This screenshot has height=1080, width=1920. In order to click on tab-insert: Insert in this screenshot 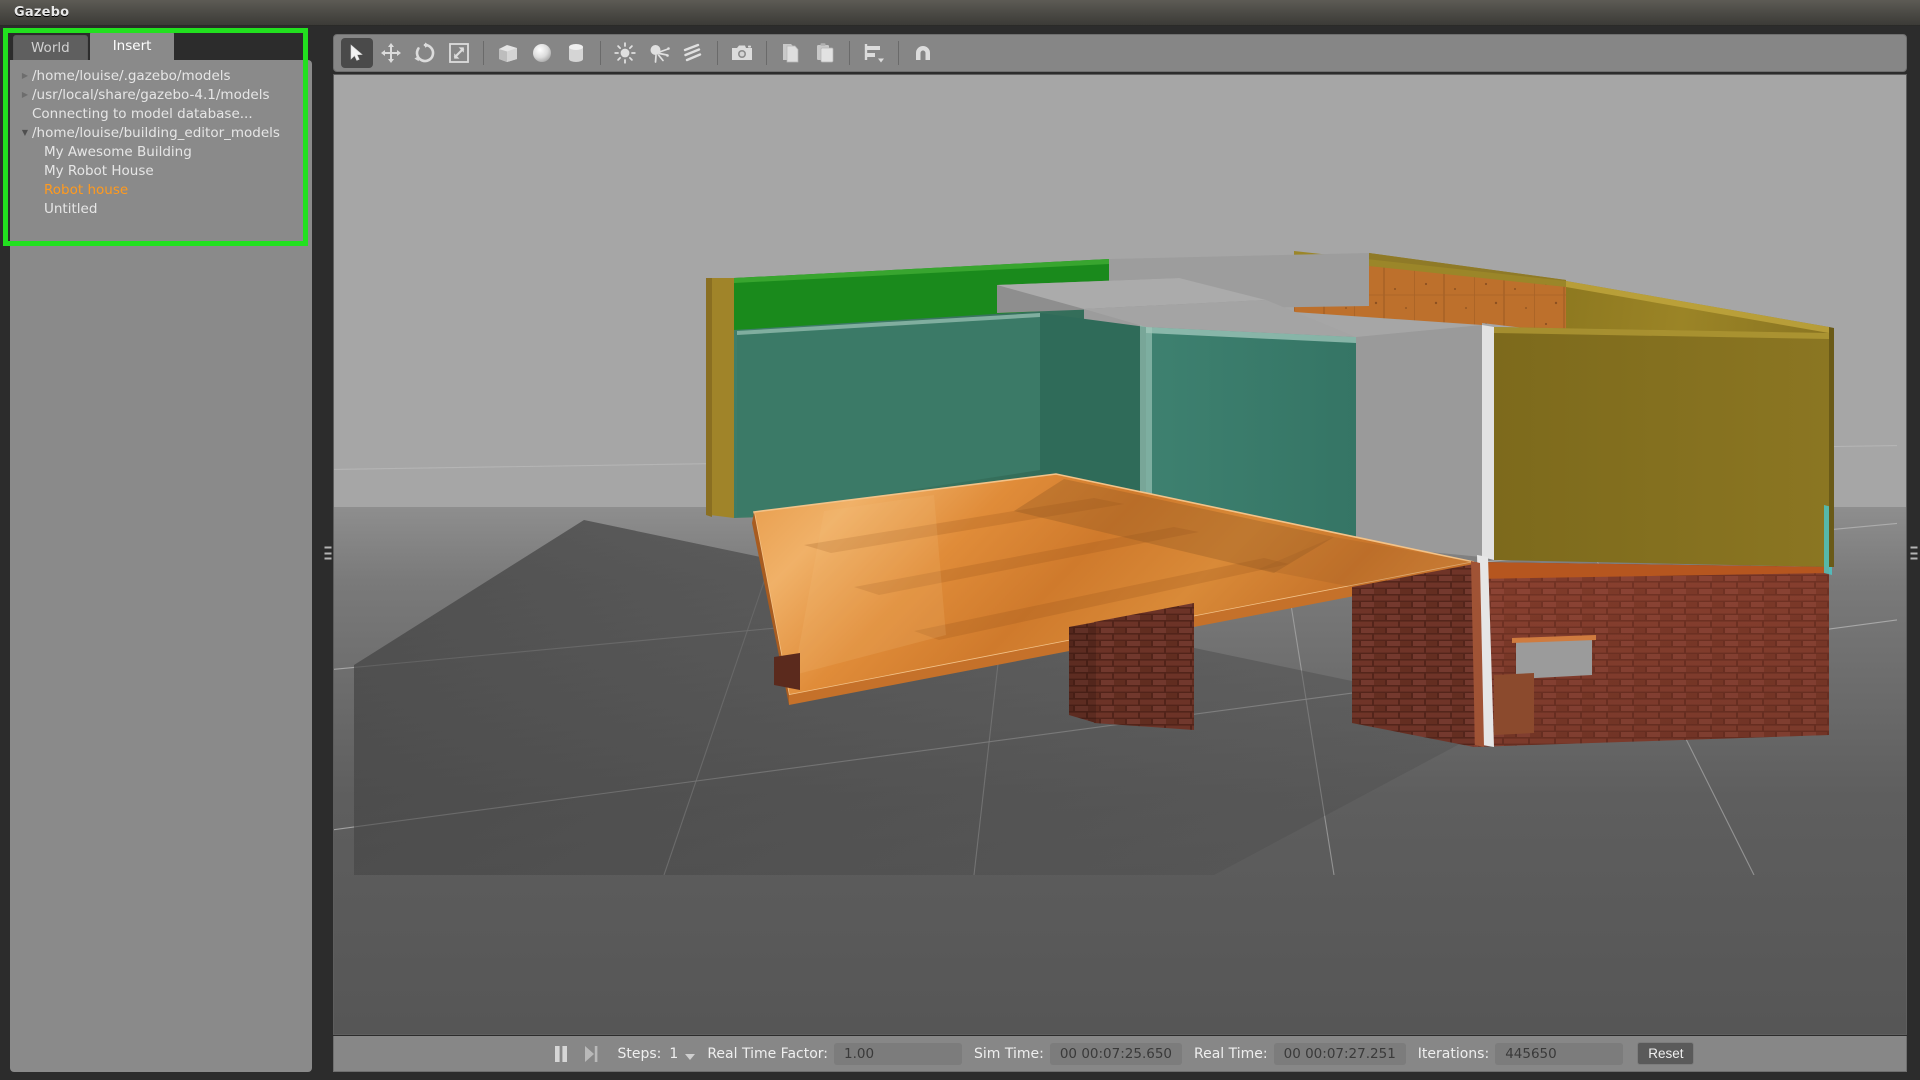, I will do `click(132, 45)`.